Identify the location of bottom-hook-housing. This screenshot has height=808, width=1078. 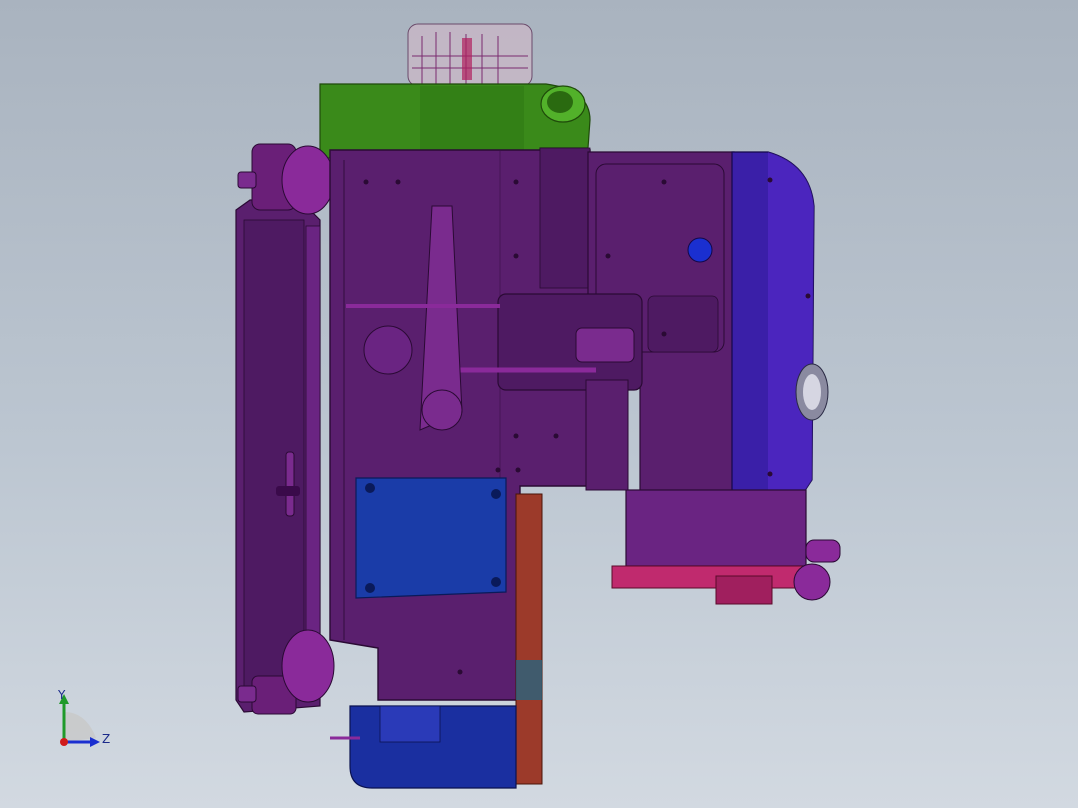
(423, 747).